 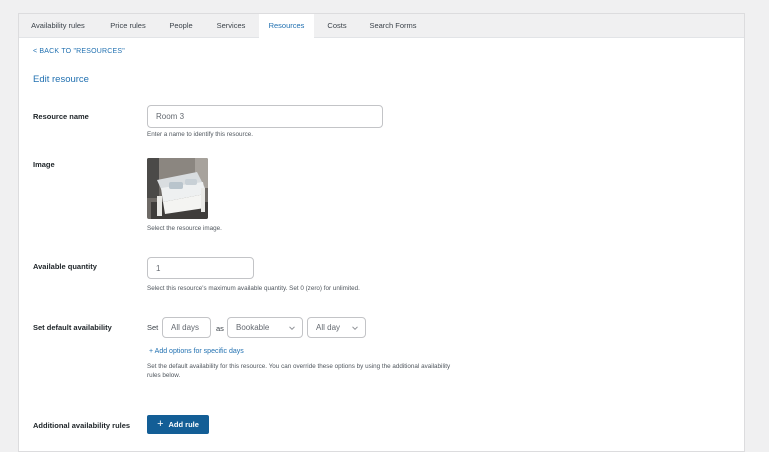 What do you see at coordinates (265, 116) in the screenshot?
I see `resource-name-input: Room 3` at bounding box center [265, 116].